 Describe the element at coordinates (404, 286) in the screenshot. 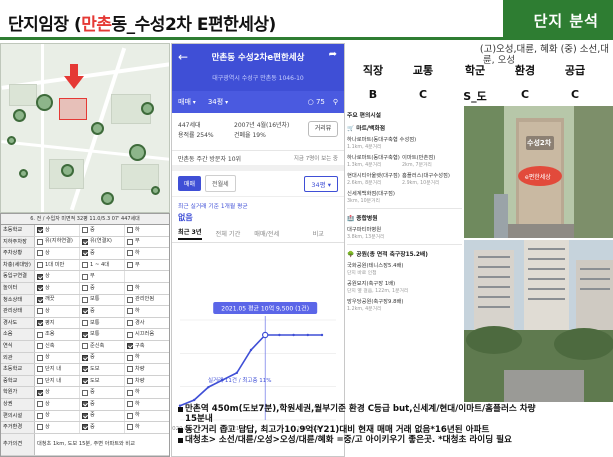

I see `facility-item: 공원묘지(축구장 1배) 단지 옆 걸음, 122m, 1분거리` at that location.